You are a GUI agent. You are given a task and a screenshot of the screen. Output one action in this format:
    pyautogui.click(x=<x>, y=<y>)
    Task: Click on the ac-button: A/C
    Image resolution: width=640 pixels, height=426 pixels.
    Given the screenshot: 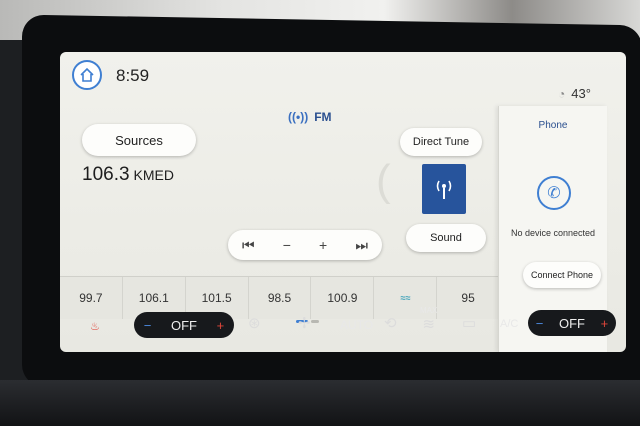 What is the action you would take?
    pyautogui.click(x=509, y=324)
    